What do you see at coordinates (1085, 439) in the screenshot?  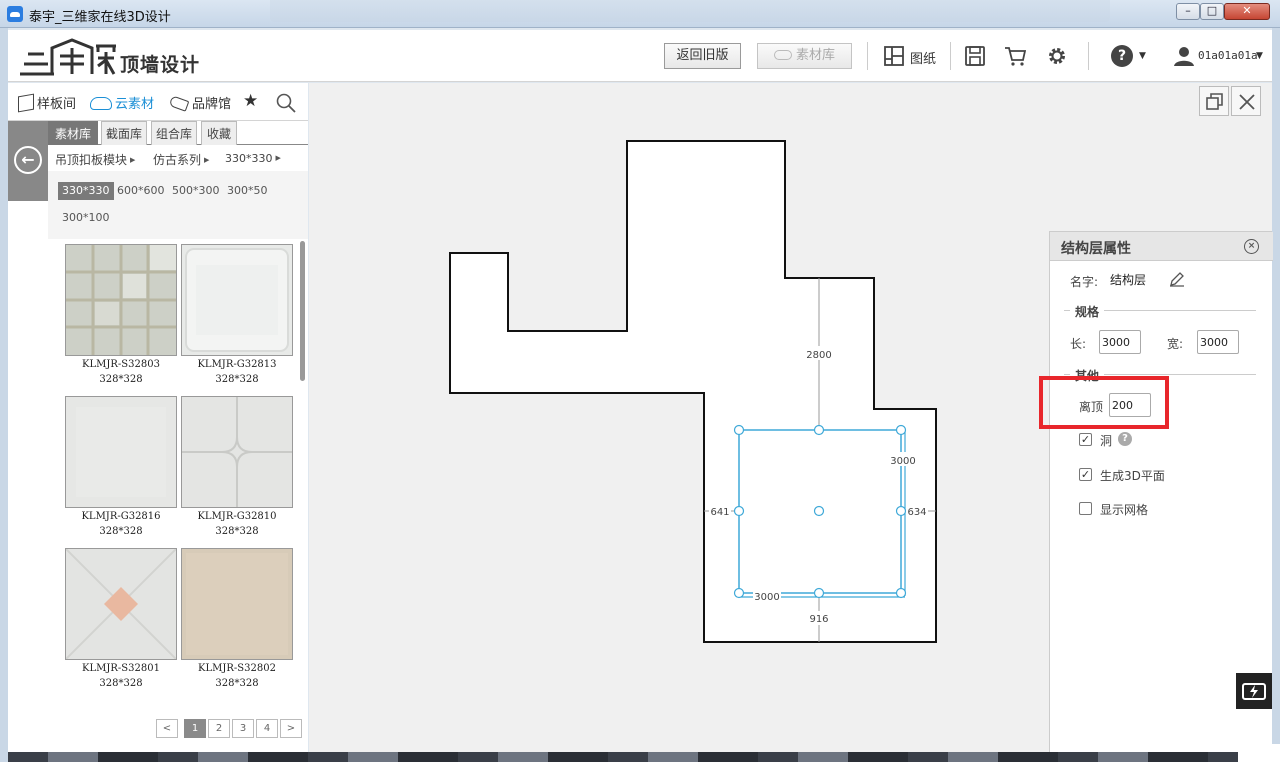 I see `hole-checkbox: ✓` at bounding box center [1085, 439].